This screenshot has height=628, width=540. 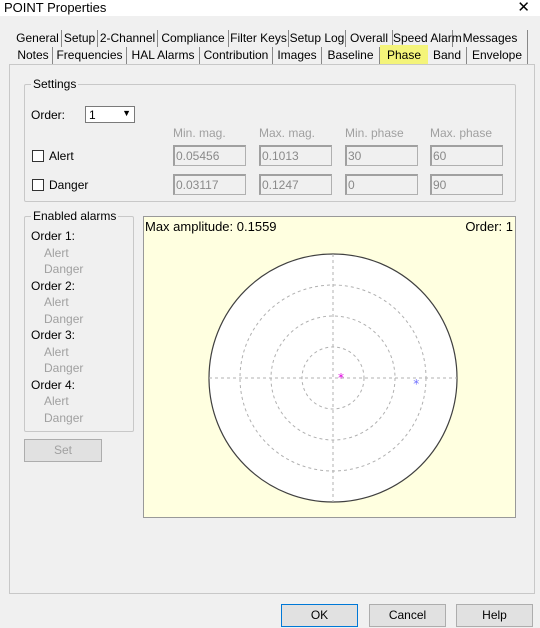 I want to click on col-max-mag: Max. mag., so click(x=287, y=133).